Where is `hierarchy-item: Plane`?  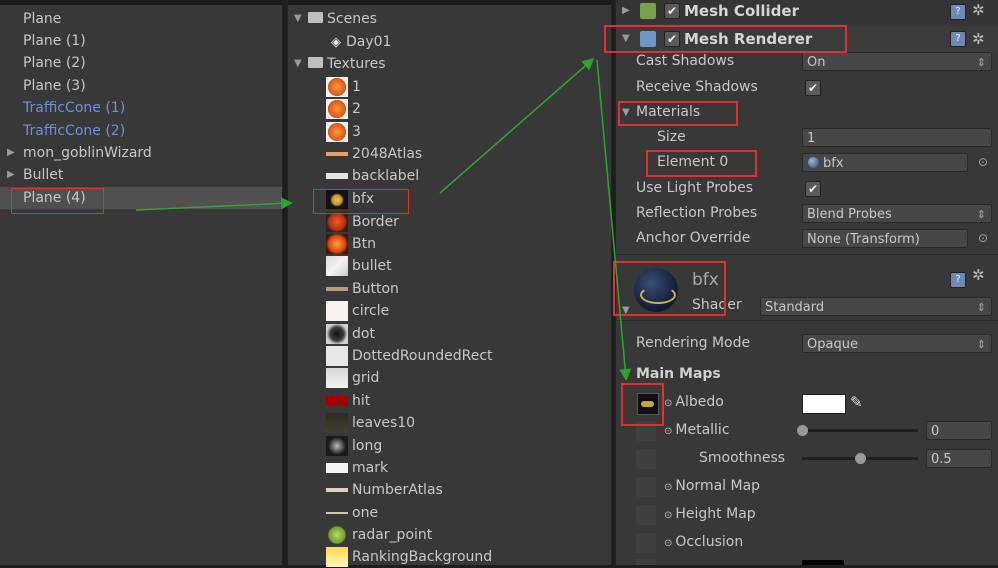 hierarchy-item: Plane is located at coordinates (141, 19).